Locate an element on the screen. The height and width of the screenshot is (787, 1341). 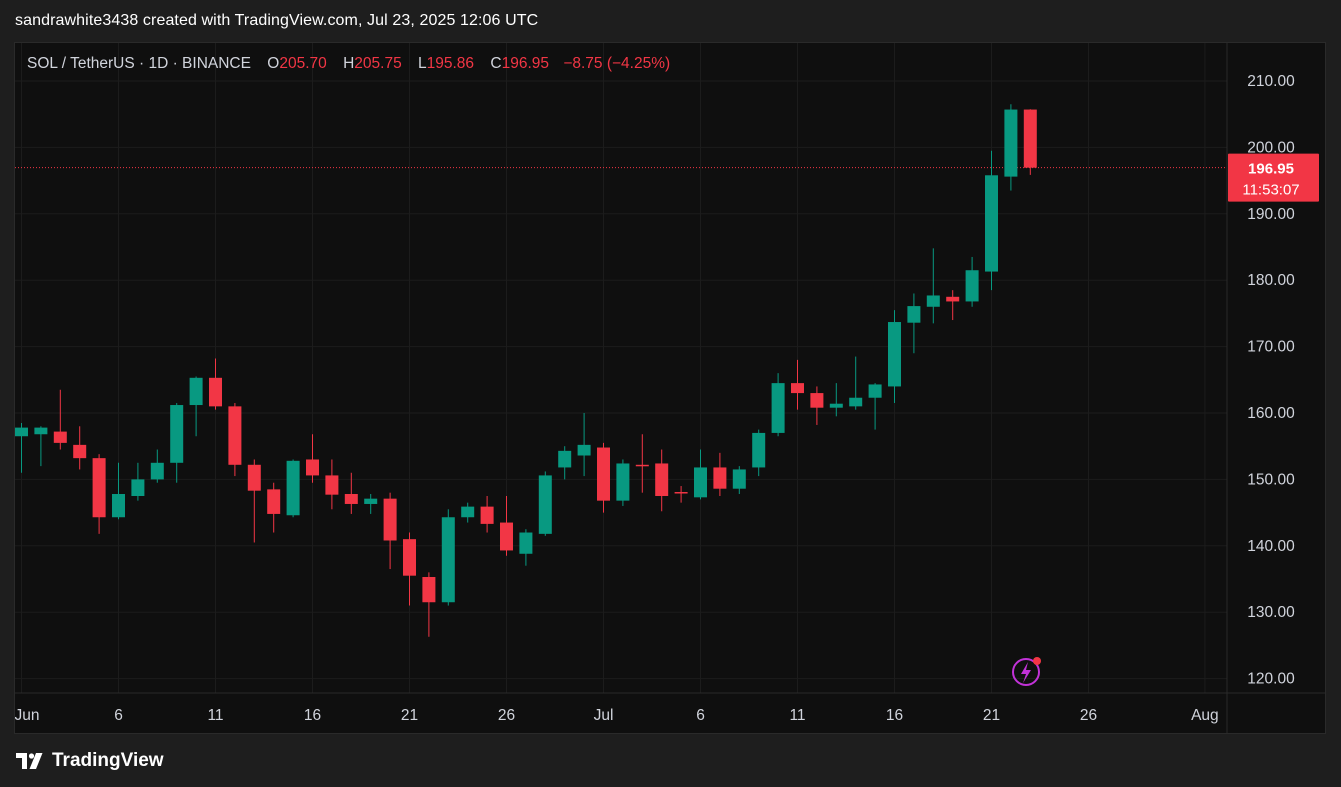
open-label: O is located at coordinates (273, 63).